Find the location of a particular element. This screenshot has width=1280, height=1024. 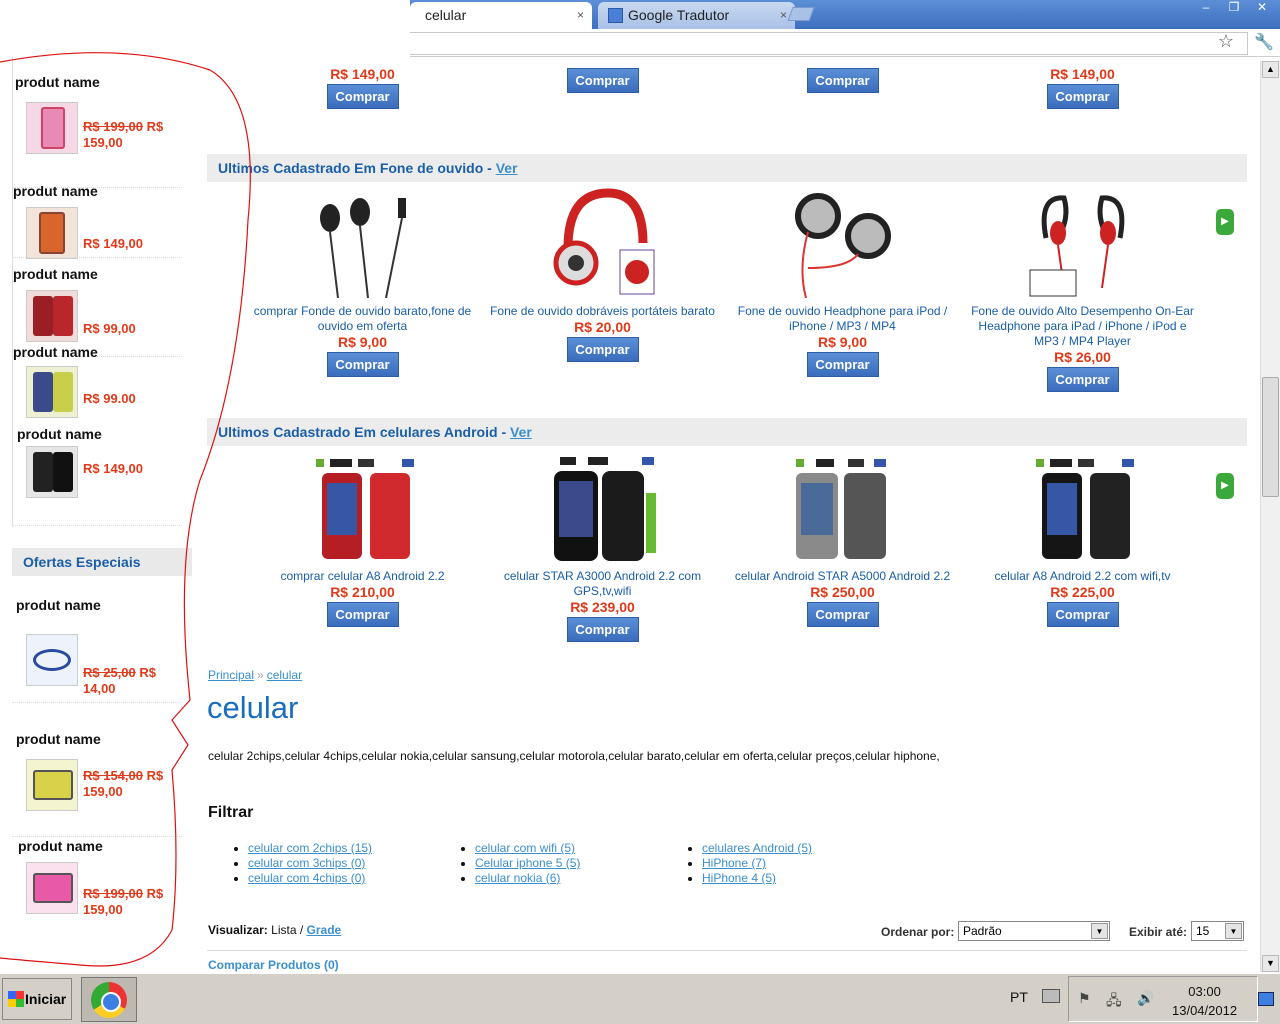

black-phone-thumb is located at coordinates (52, 472).